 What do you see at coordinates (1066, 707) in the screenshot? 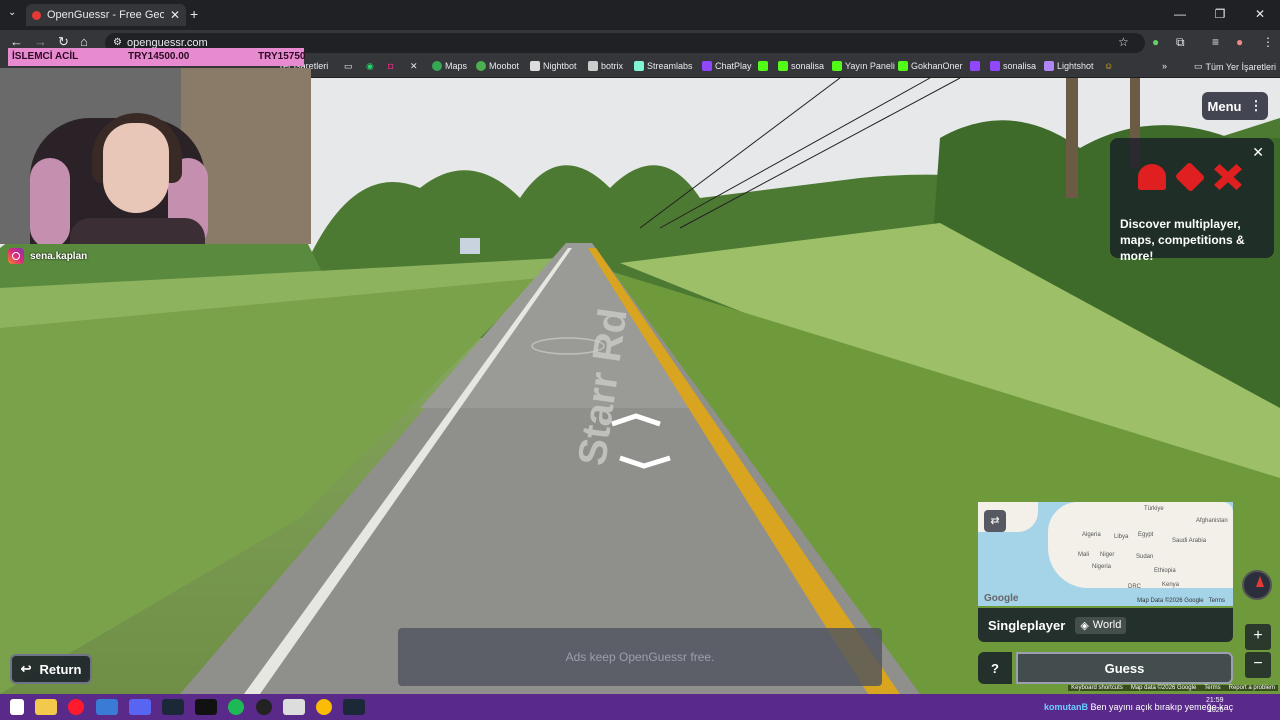
I see `ticker-user: komutanB` at bounding box center [1066, 707].